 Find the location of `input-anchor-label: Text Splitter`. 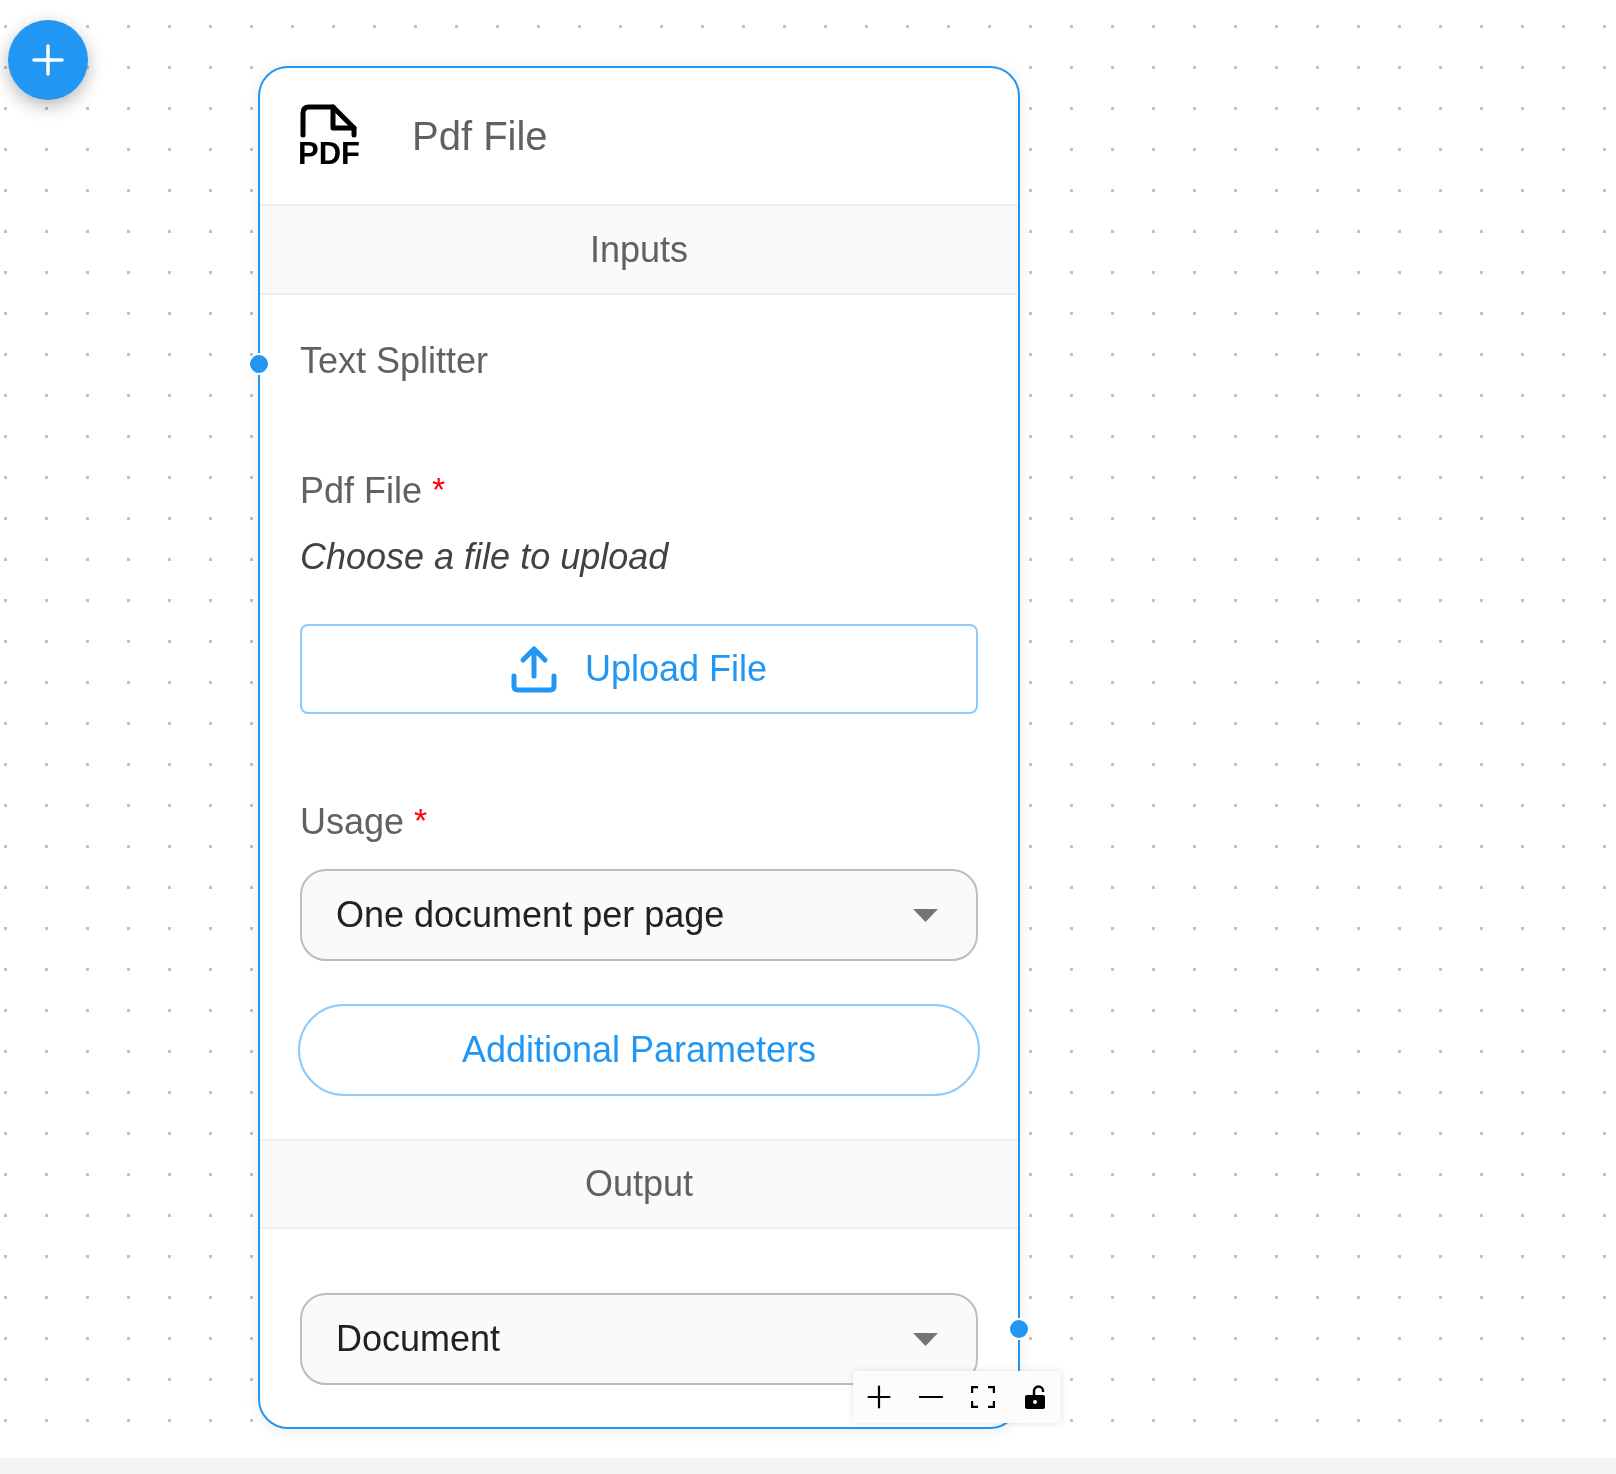

input-anchor-label: Text Splitter is located at coordinates (394, 361).